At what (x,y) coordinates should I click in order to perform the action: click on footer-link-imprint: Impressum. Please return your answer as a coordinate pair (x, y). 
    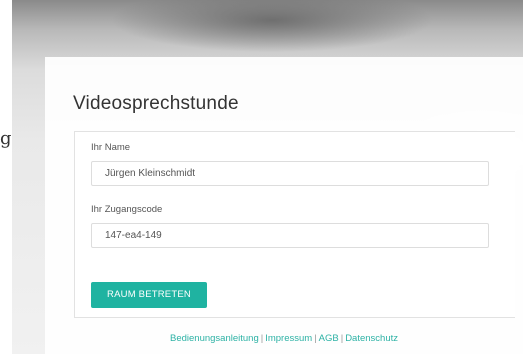
    Looking at the image, I should click on (288, 338).